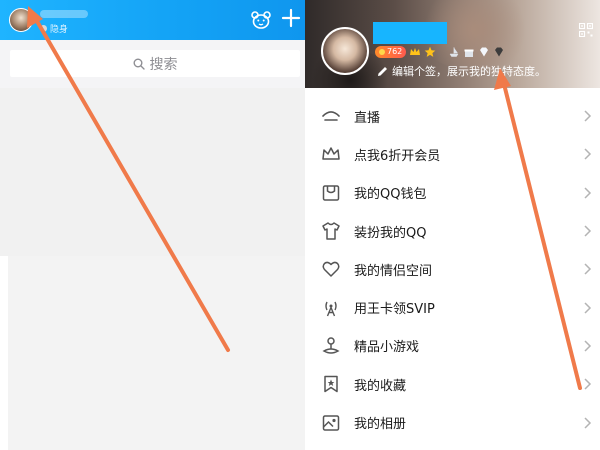 The height and width of the screenshot is (450, 600). What do you see at coordinates (469, 71) in the screenshot?
I see `signature-text: 编辑个签，展示我的独特态度。` at bounding box center [469, 71].